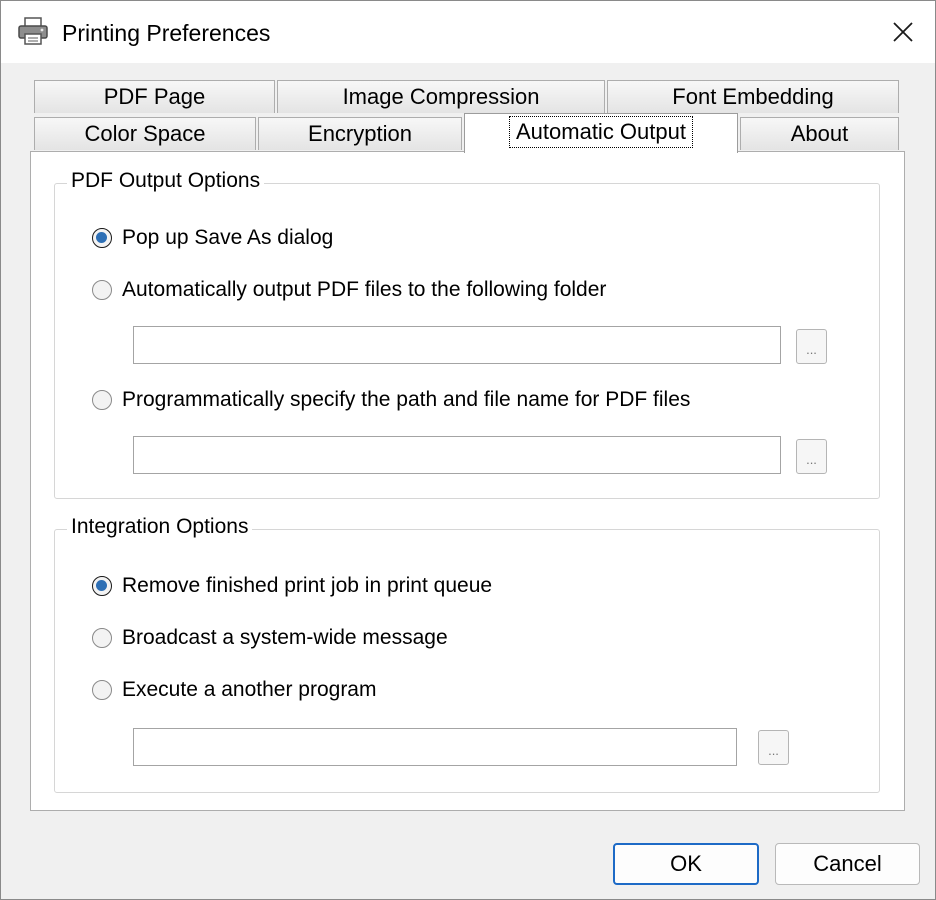 The height and width of the screenshot is (900, 936). I want to click on radio-remove-print-job: Remove finished print job in print queue, so click(292, 586).